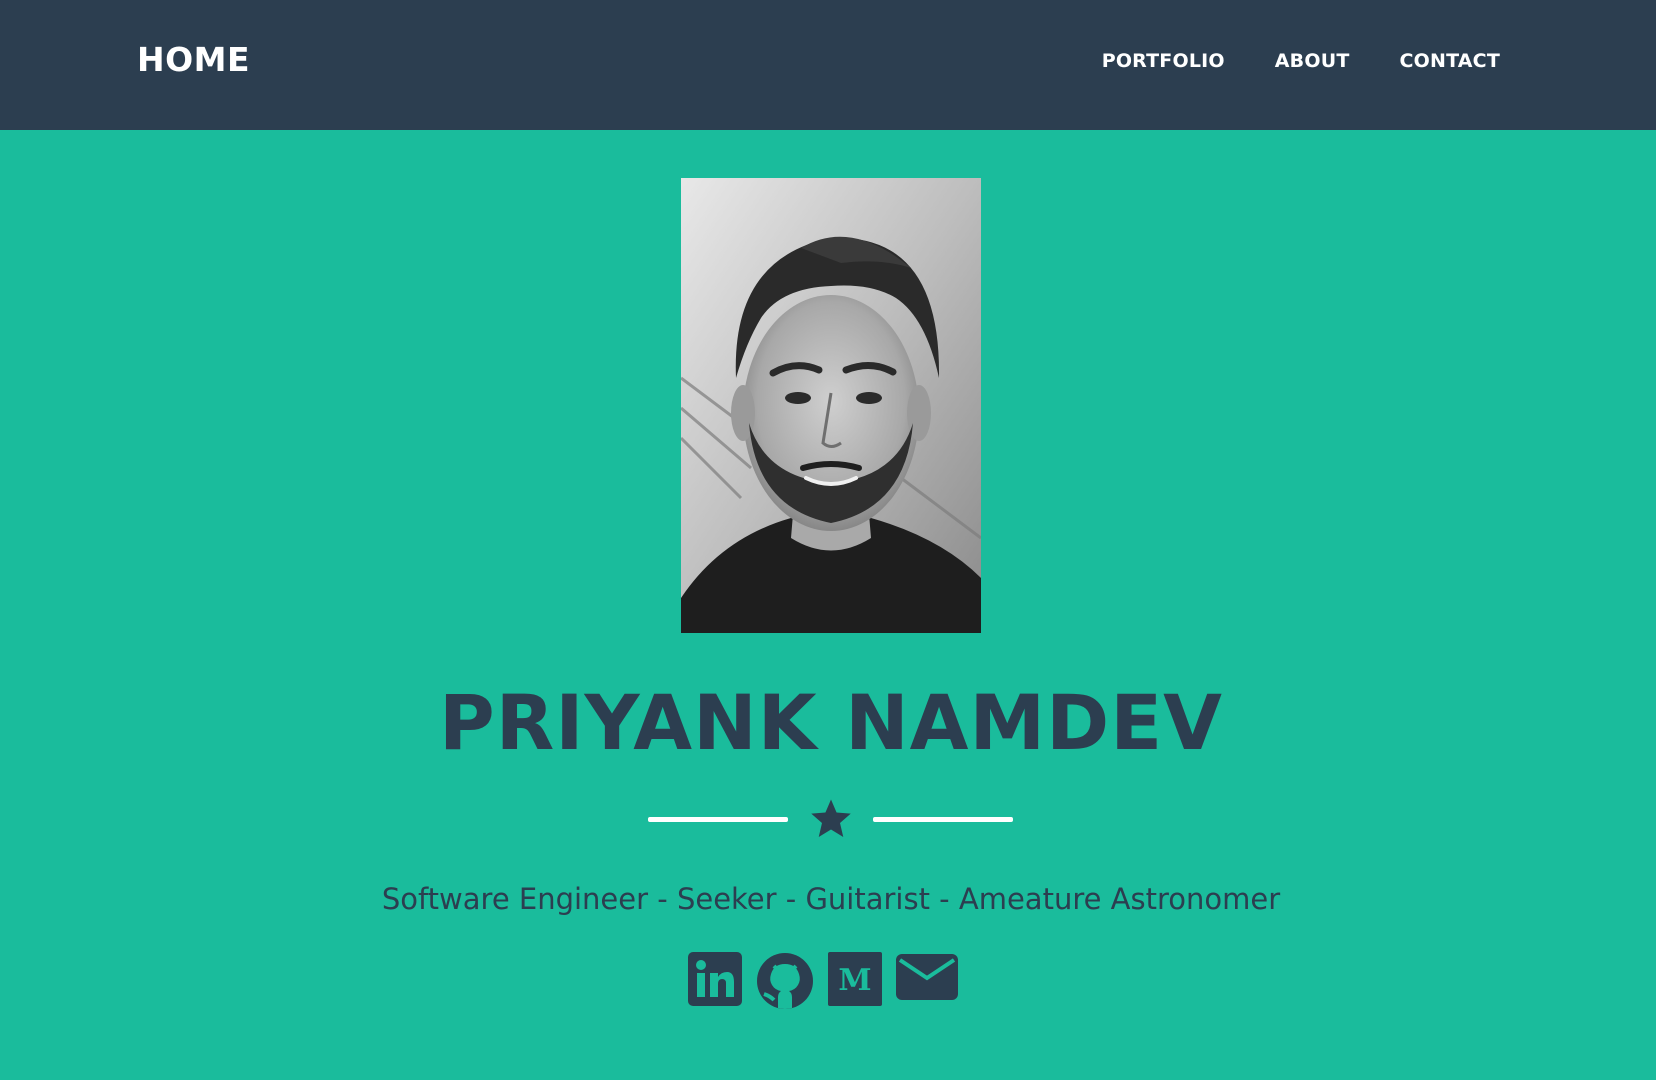  I want to click on email-link, so click(927, 981).